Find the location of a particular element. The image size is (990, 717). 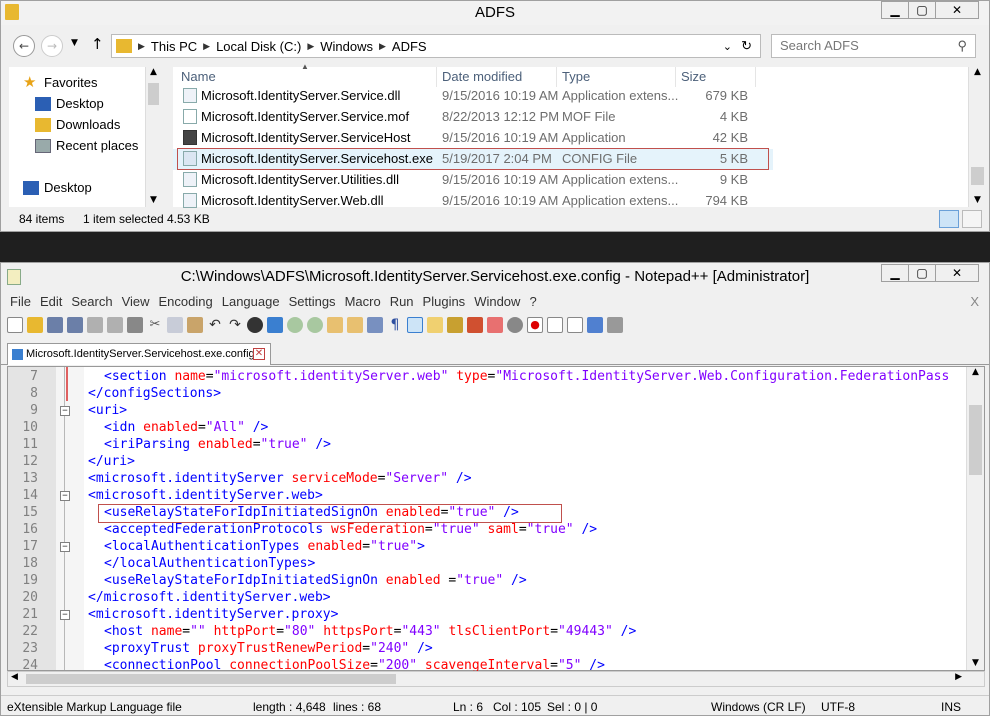

save-icon is located at coordinates (55, 325).